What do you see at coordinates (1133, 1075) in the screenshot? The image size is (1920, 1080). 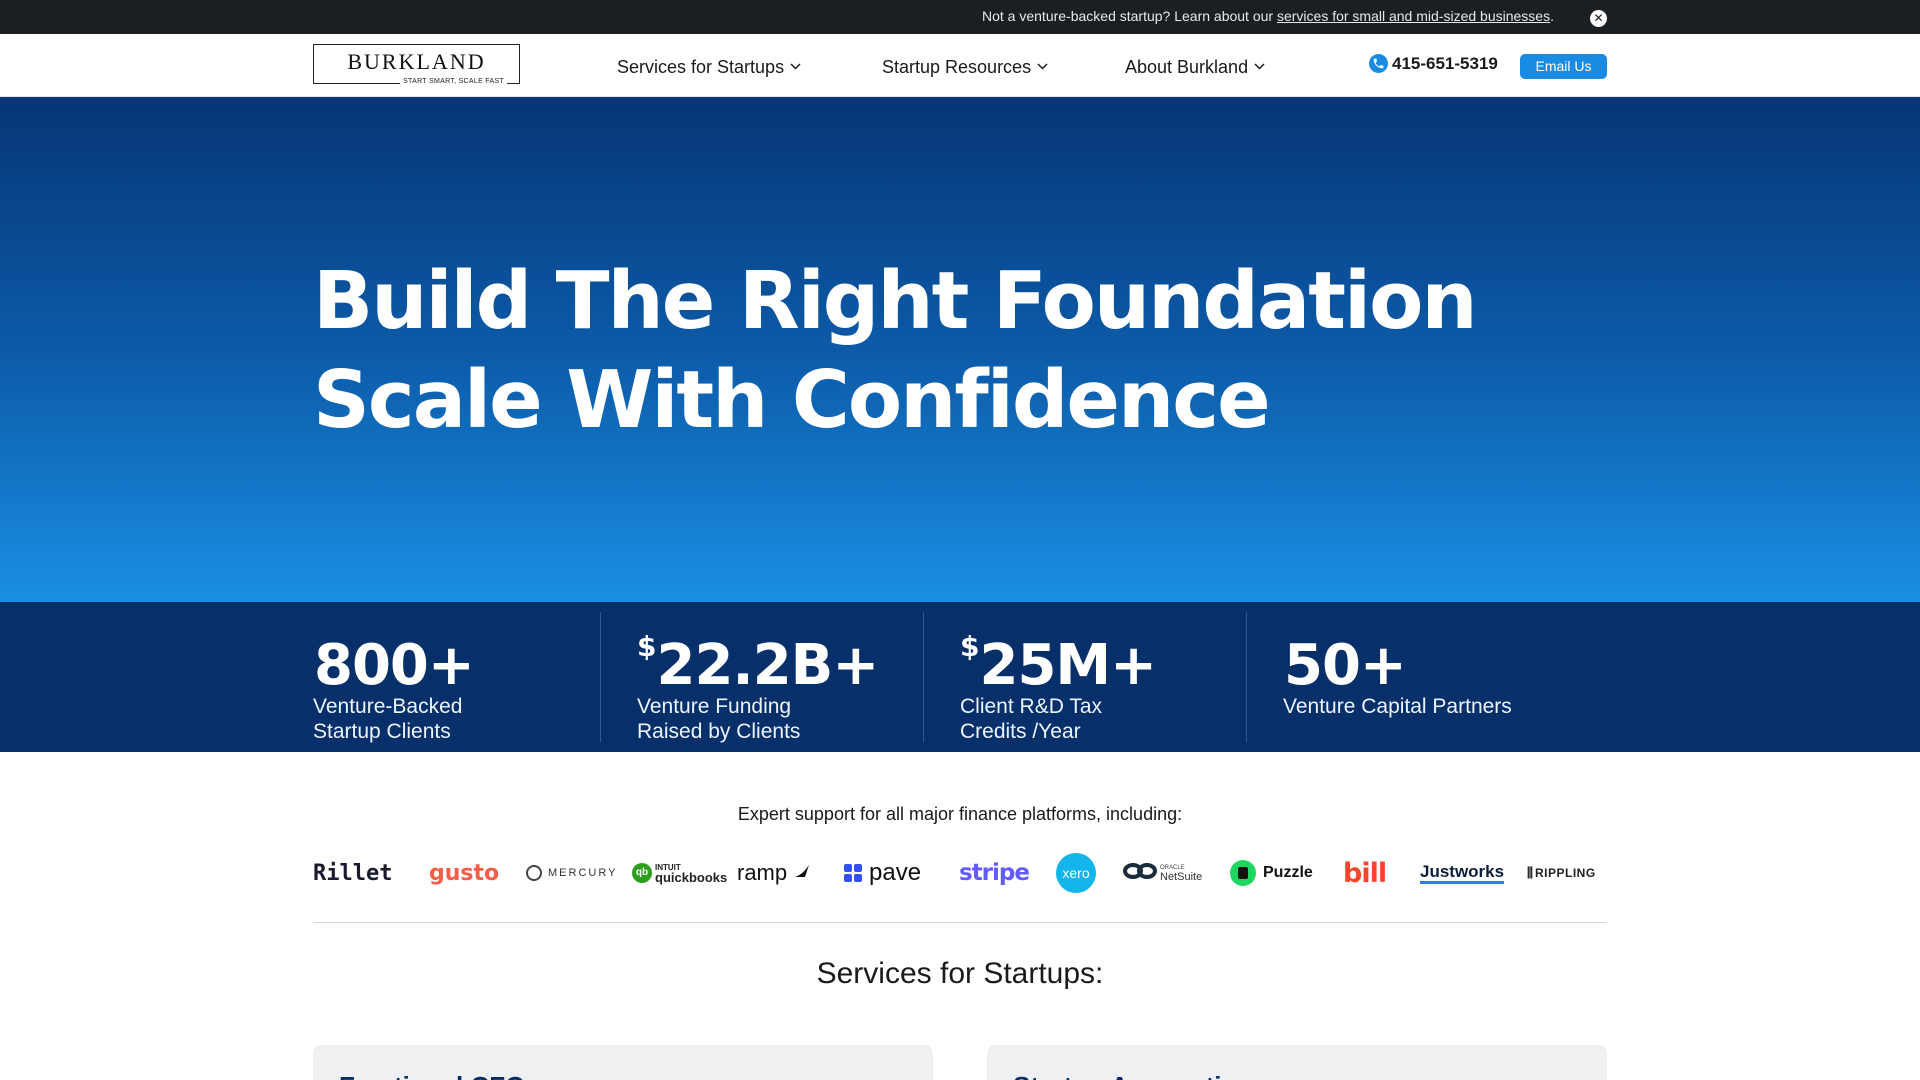 I see `service-card-title: Startup Accounting` at bounding box center [1133, 1075].